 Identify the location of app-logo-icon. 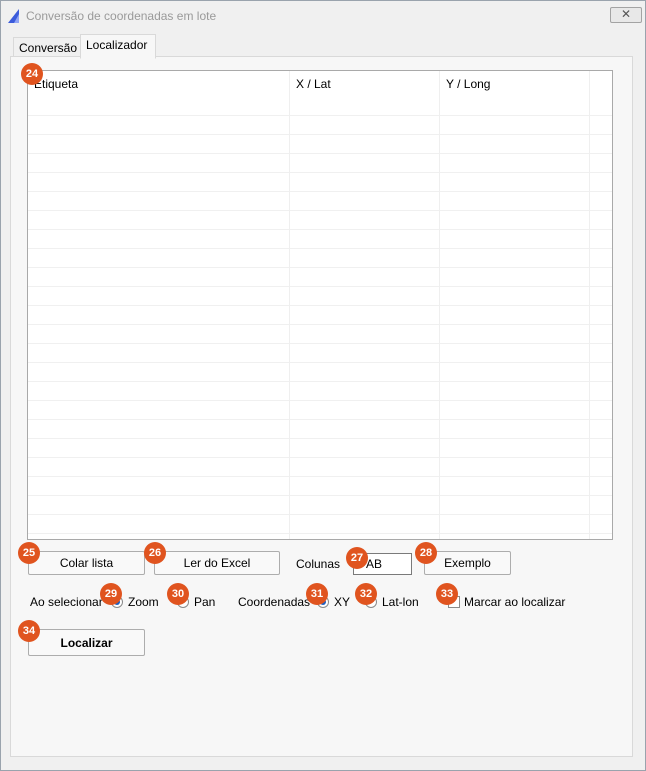
(13, 16).